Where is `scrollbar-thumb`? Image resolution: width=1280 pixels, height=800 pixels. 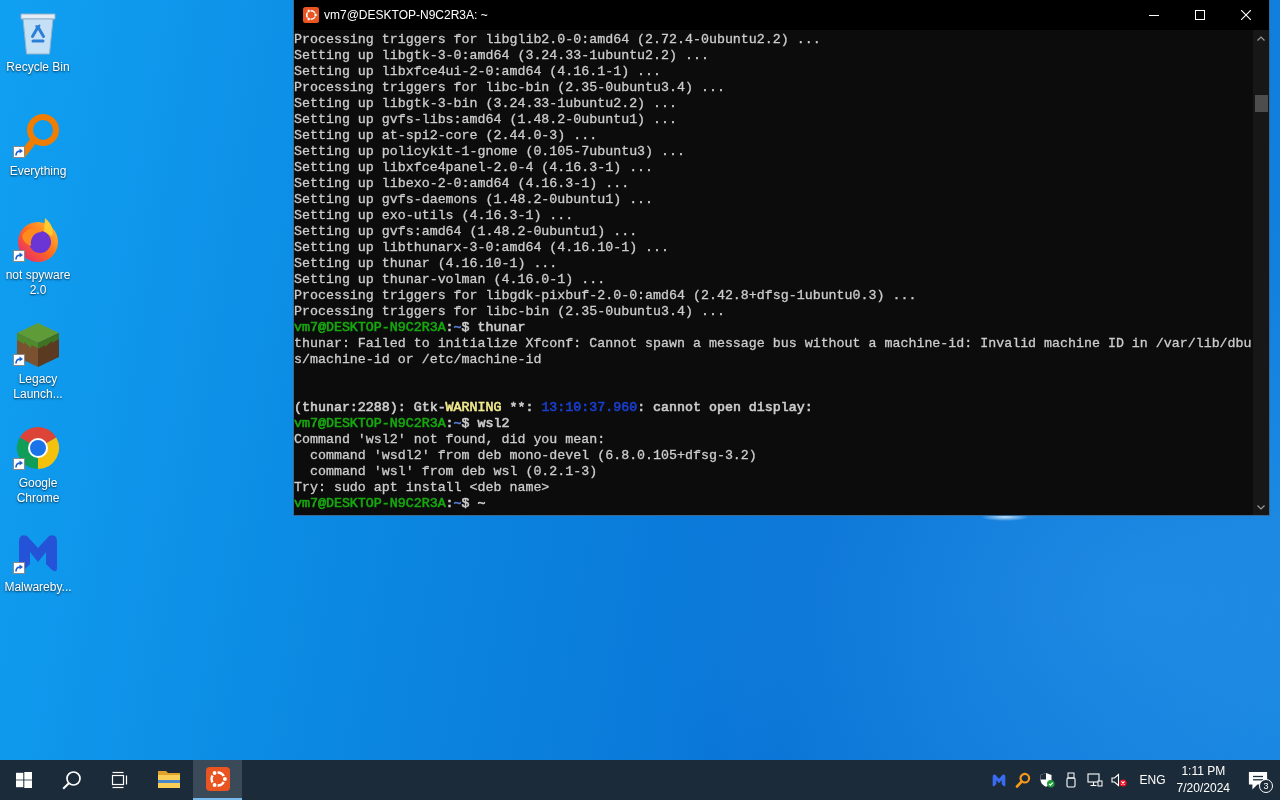 scrollbar-thumb is located at coordinates (1261, 103).